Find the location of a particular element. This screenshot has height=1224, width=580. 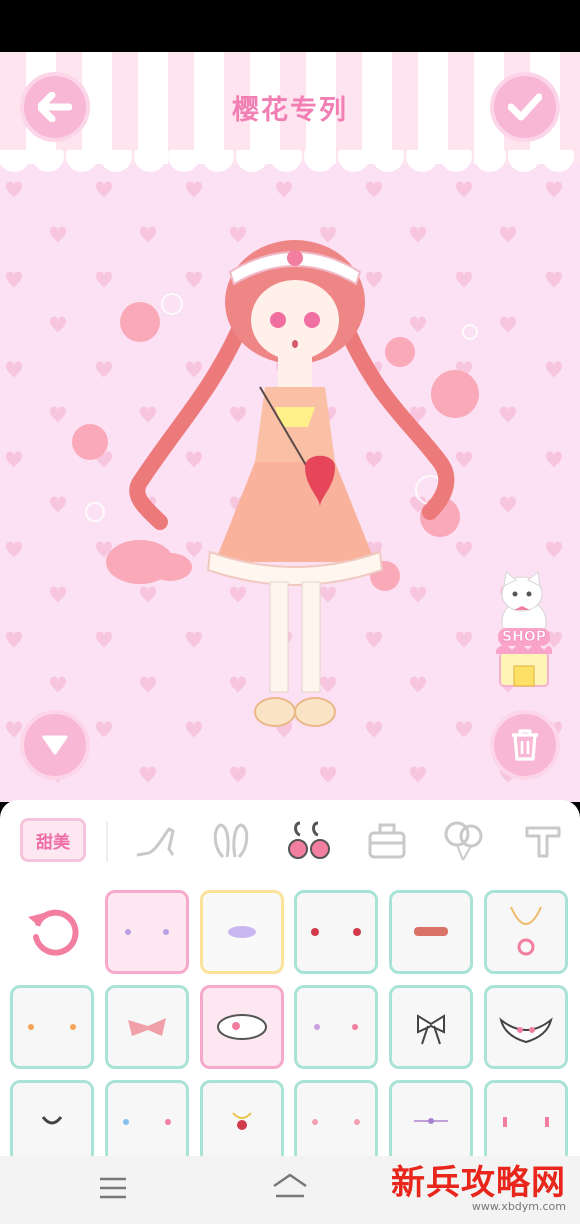

checkmark-icon is located at coordinates (525, 107).